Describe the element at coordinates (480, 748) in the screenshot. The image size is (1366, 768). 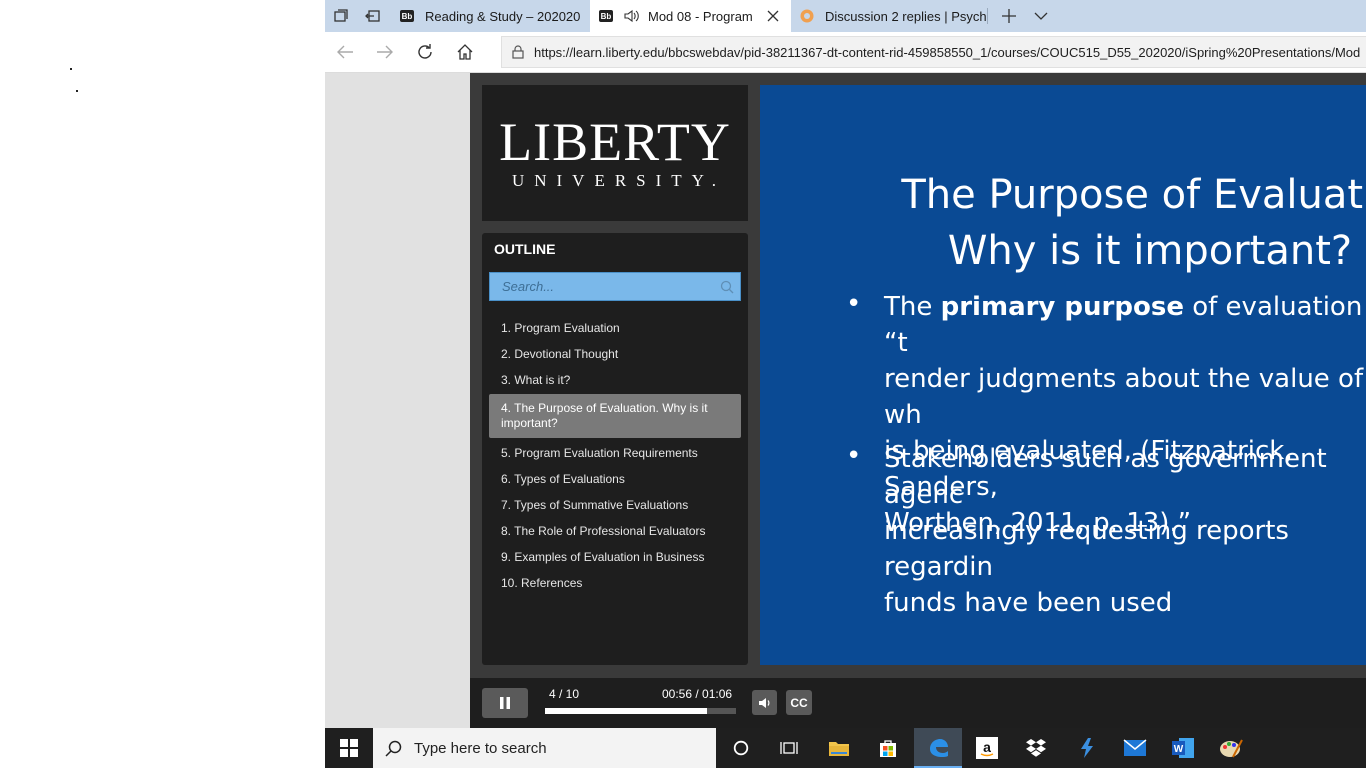
I see `taskbar-search-placeholder: Type here to search` at that location.